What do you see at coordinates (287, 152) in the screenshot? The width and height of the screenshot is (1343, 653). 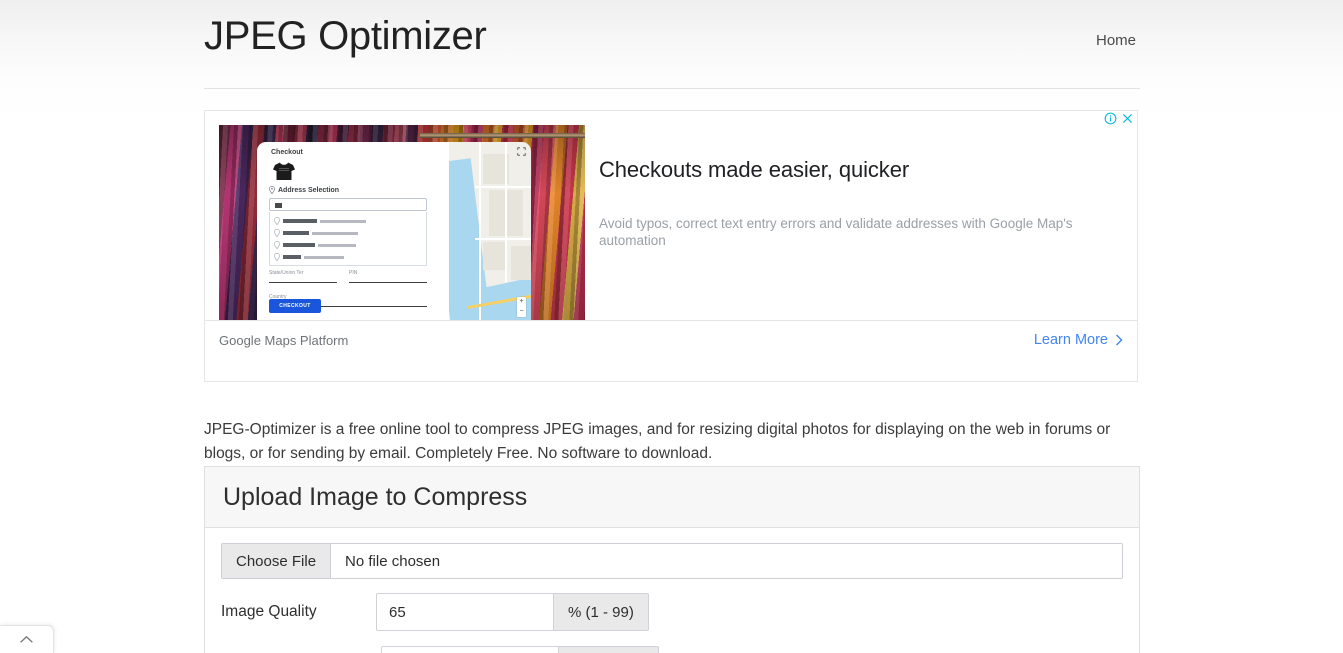 I see `checkout-card-title: Checkout` at bounding box center [287, 152].